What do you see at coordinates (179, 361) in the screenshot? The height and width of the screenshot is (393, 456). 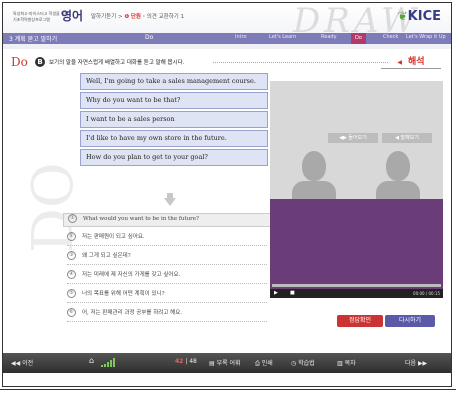 I see `page-current: 42` at bounding box center [179, 361].